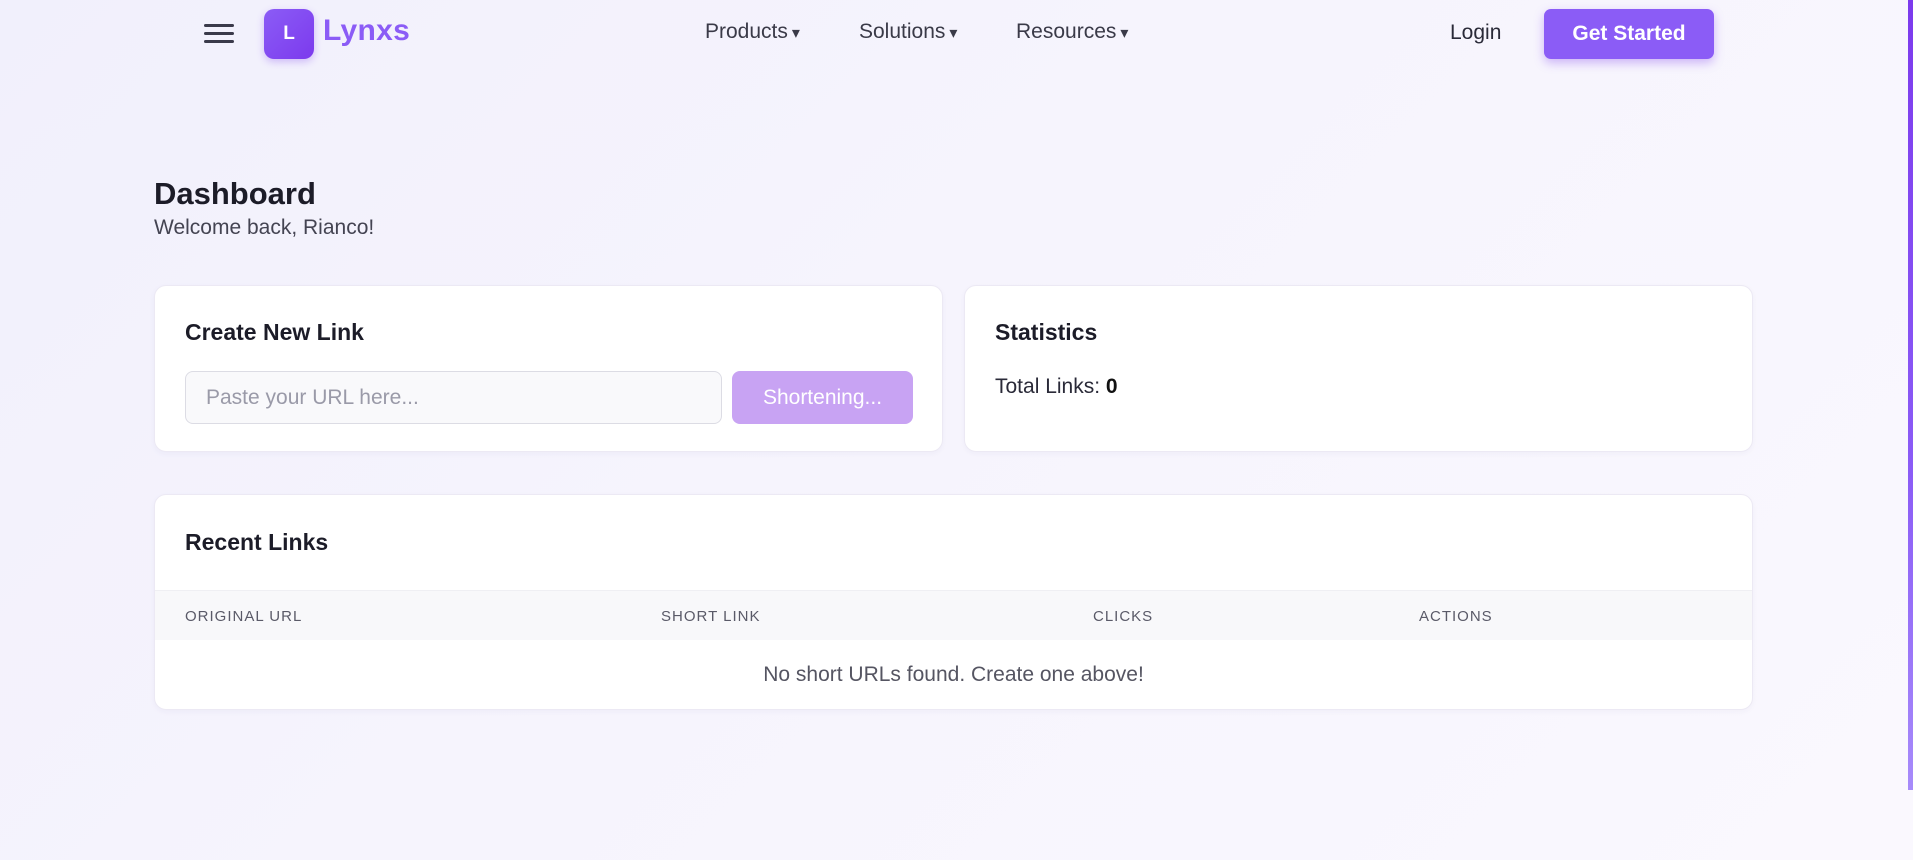  What do you see at coordinates (1111, 386) in the screenshot?
I see `total-links-value: 0` at bounding box center [1111, 386].